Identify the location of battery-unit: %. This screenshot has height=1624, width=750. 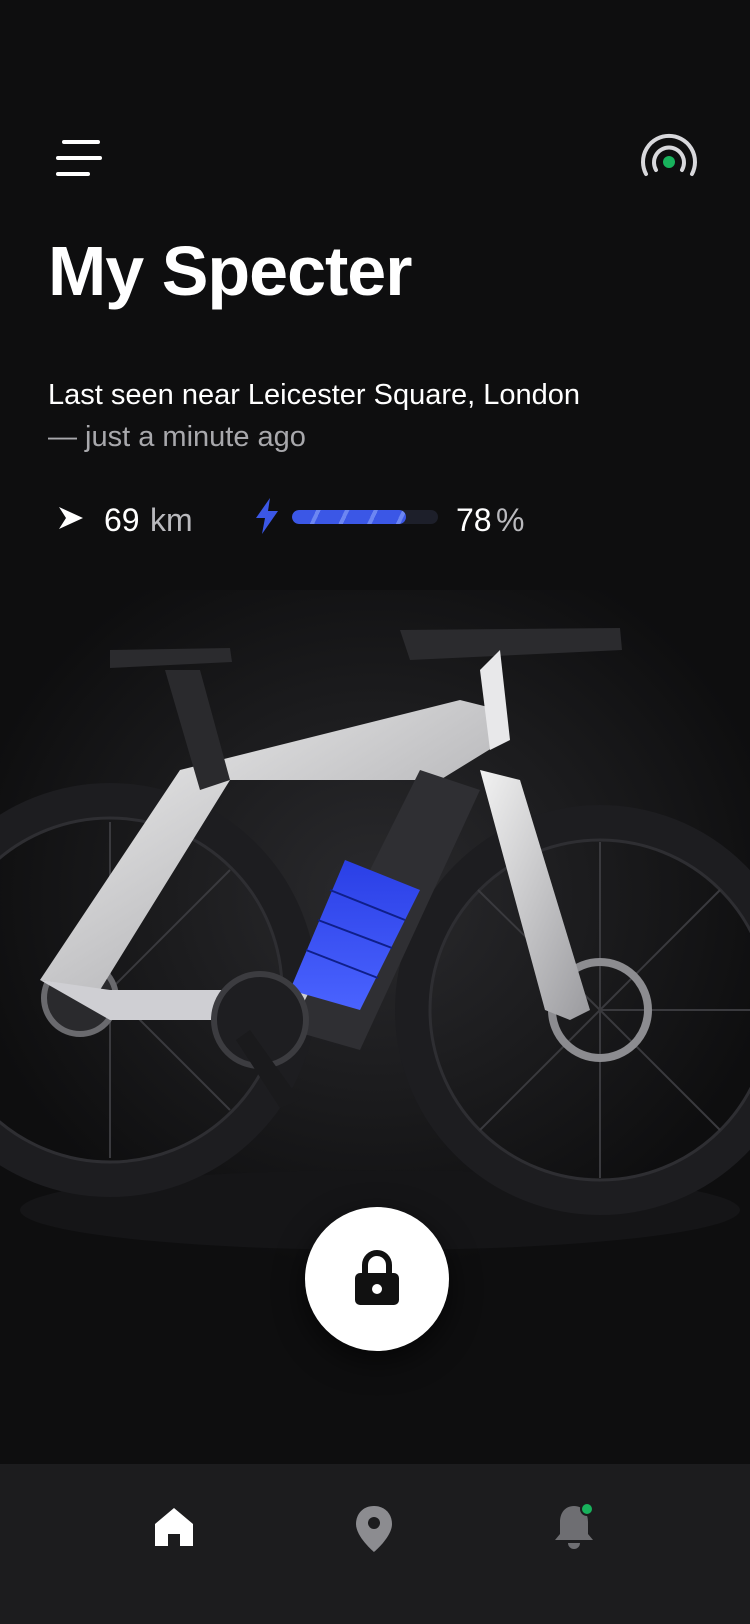
(510, 520).